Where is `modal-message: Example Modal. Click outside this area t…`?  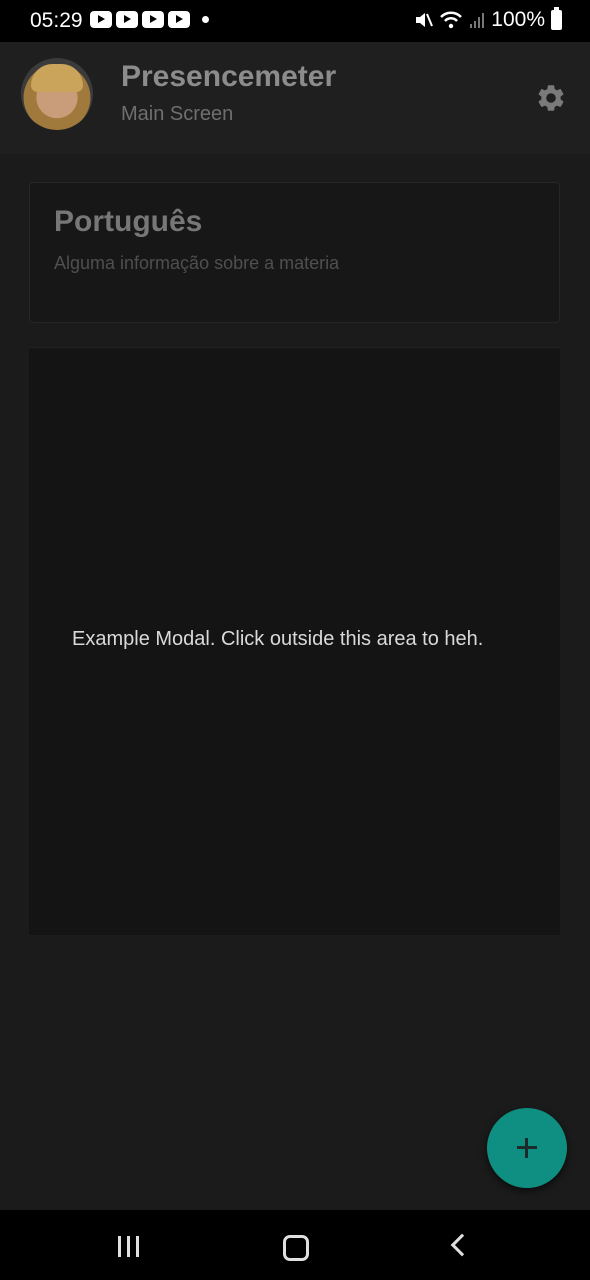
modal-message: Example Modal. Click outside this area t… is located at coordinates (278, 639).